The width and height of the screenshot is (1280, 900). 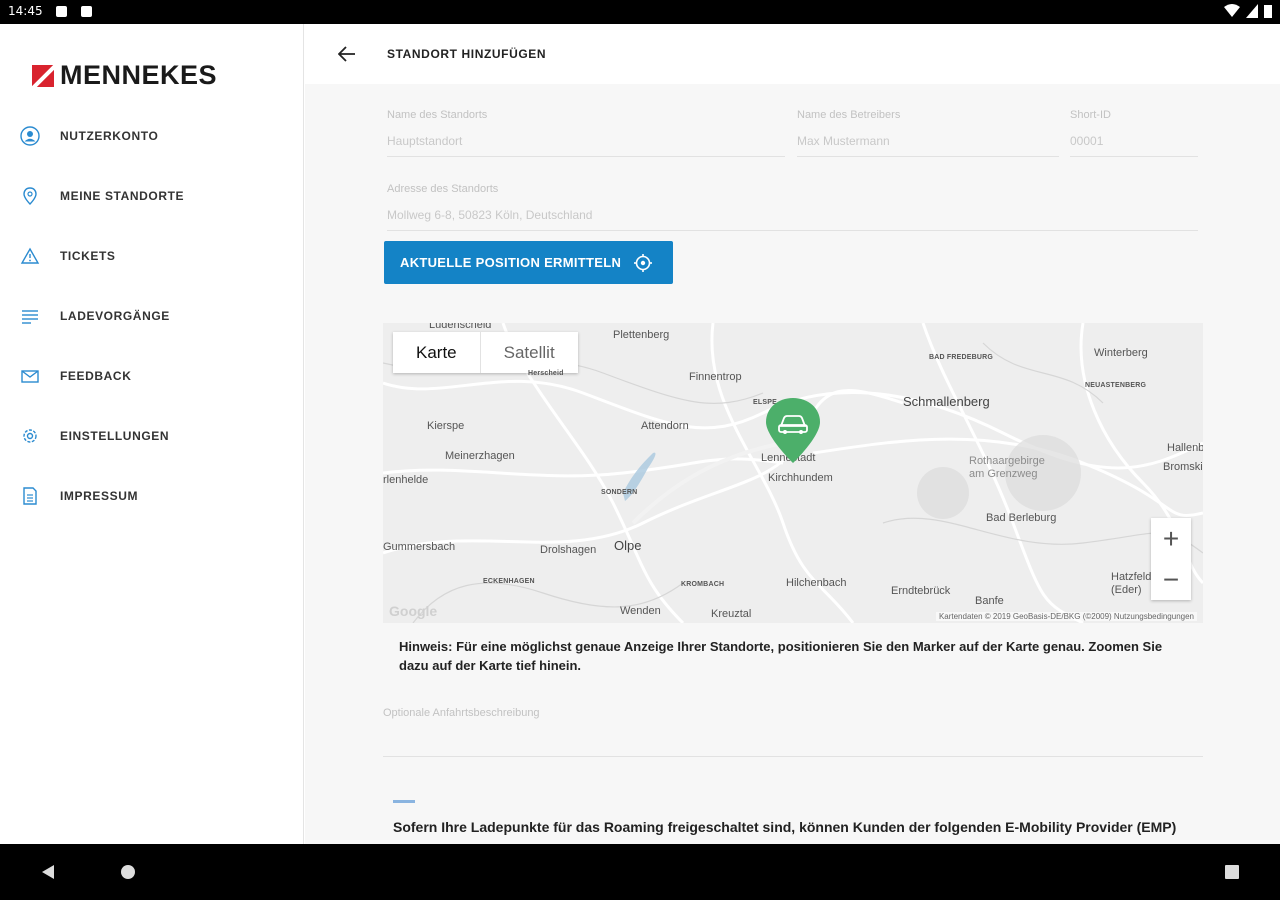 I want to click on envelope-icon, so click(x=30, y=376).